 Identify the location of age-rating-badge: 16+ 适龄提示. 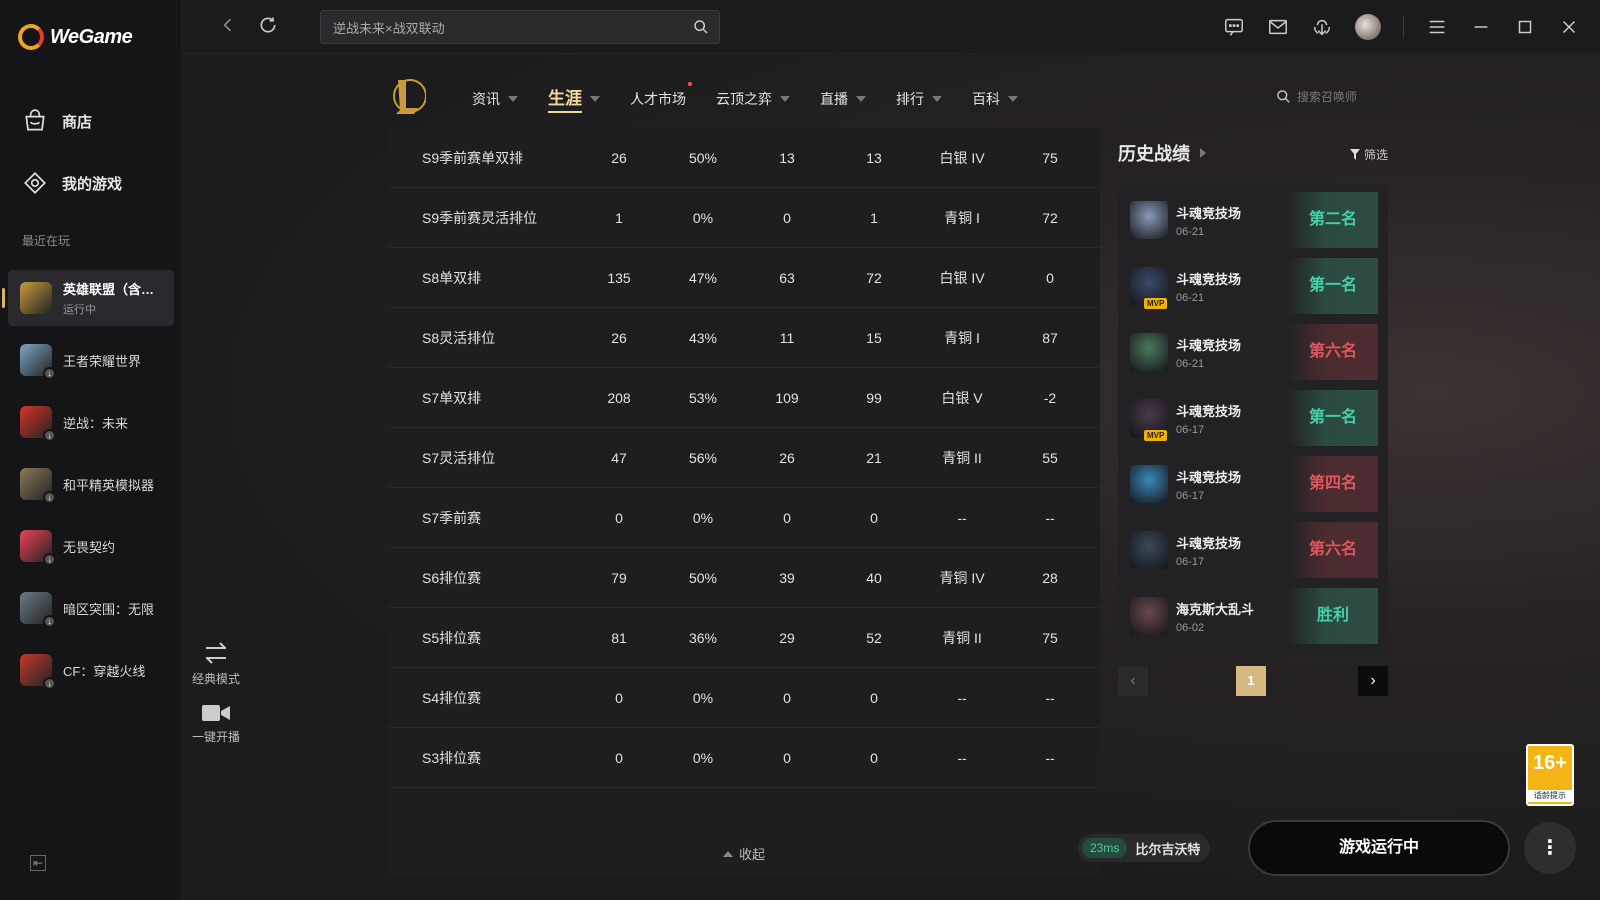
(1550, 775).